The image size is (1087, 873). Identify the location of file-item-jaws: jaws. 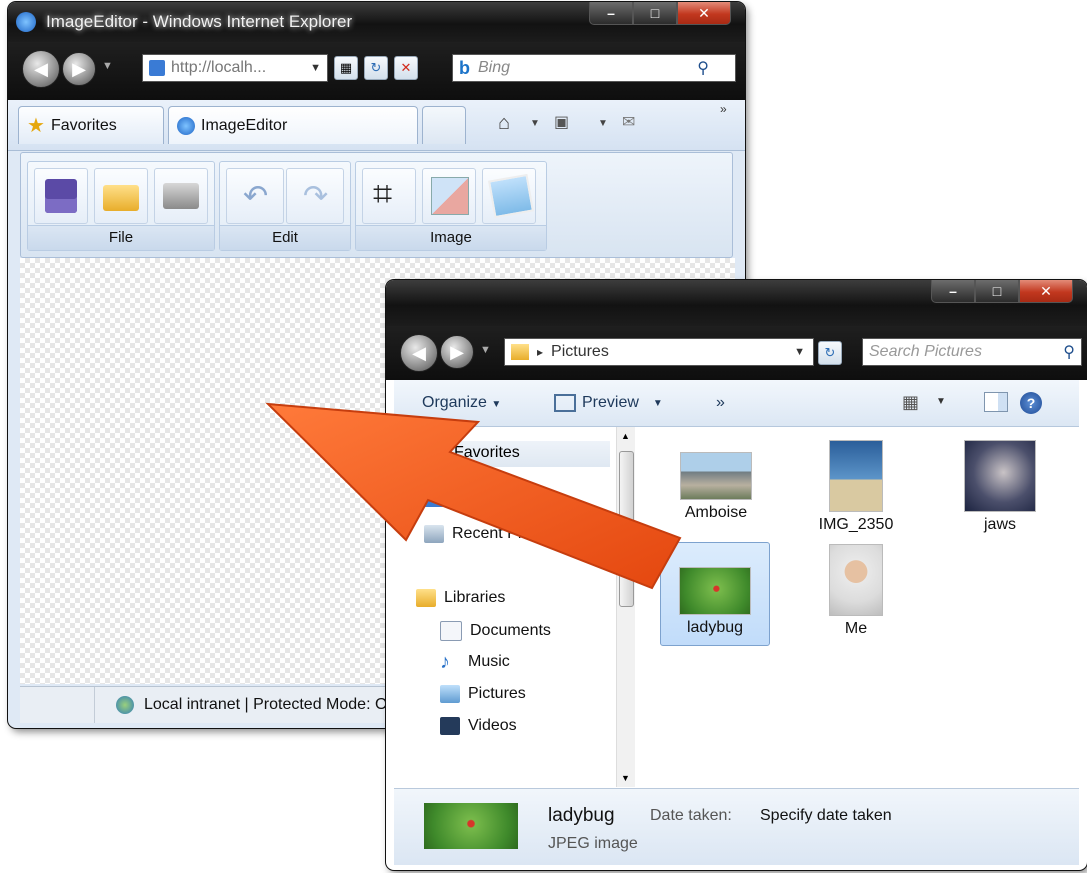
(1000, 487).